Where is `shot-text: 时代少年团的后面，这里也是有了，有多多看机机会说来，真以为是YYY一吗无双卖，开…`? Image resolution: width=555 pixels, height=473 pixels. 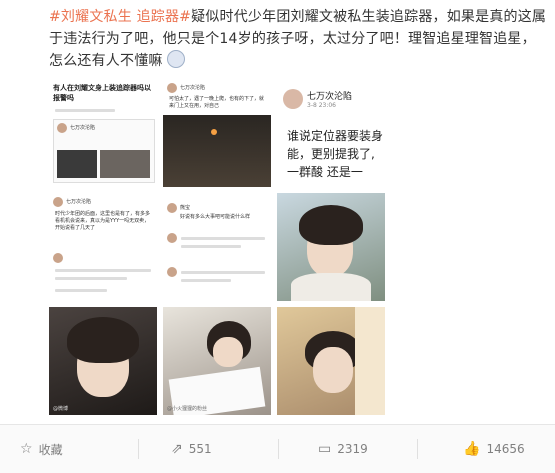 shot-text: 时代少年团的后面，这里也是有了，有多多看机机会说来，真以为是YYY一吗无双卖，开… is located at coordinates (103, 221).